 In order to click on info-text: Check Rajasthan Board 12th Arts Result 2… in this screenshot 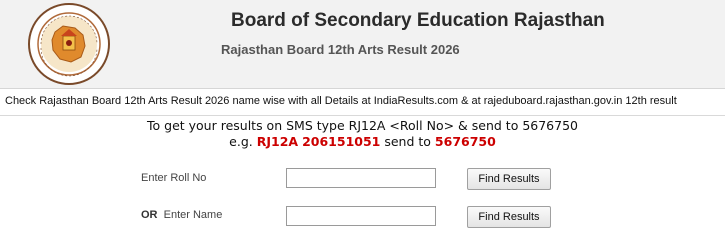, I will do `click(341, 101)`.